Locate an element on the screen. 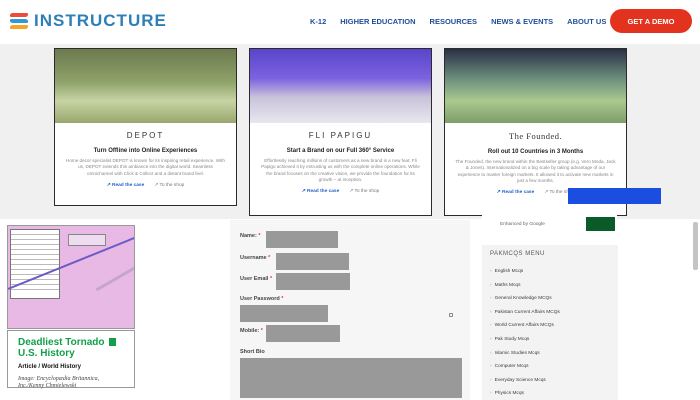  nav-k12: K-12 is located at coordinates (318, 21).